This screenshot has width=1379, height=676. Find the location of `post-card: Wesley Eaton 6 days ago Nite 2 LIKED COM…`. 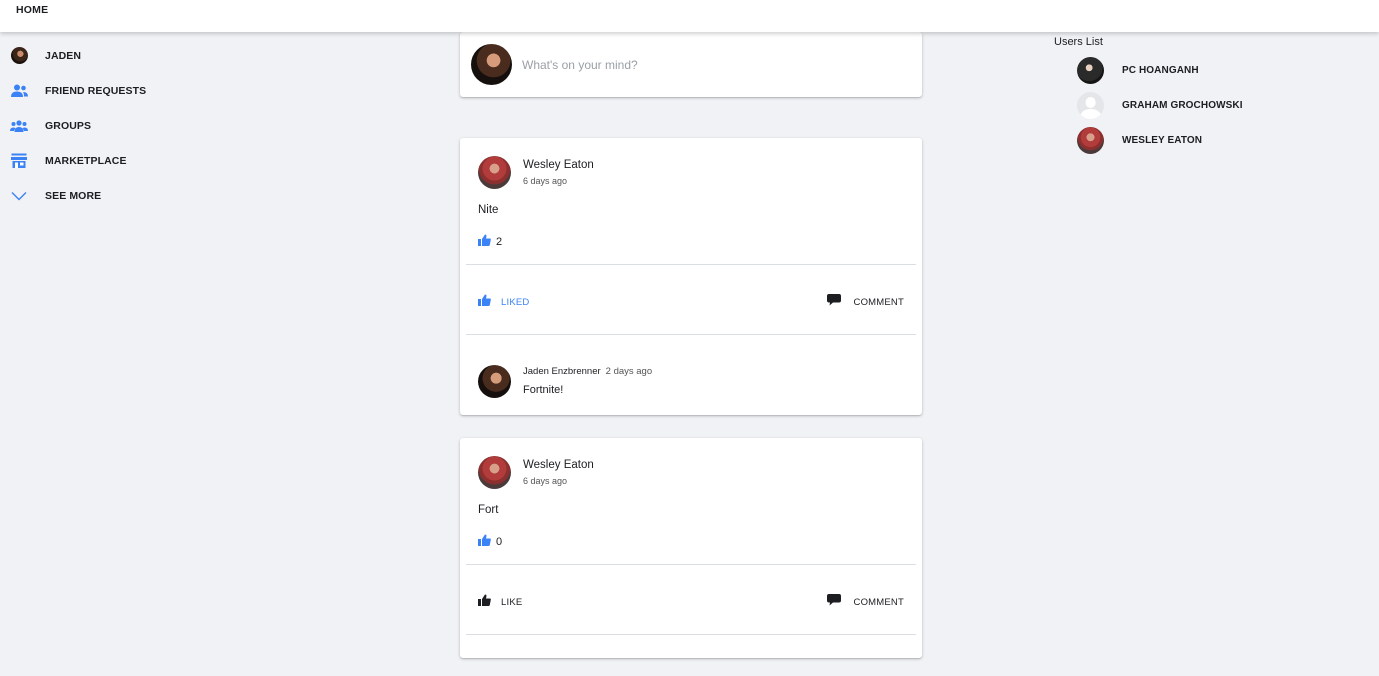

post-card: Wesley Eaton 6 days ago Nite 2 LIKED COM… is located at coordinates (691, 276).